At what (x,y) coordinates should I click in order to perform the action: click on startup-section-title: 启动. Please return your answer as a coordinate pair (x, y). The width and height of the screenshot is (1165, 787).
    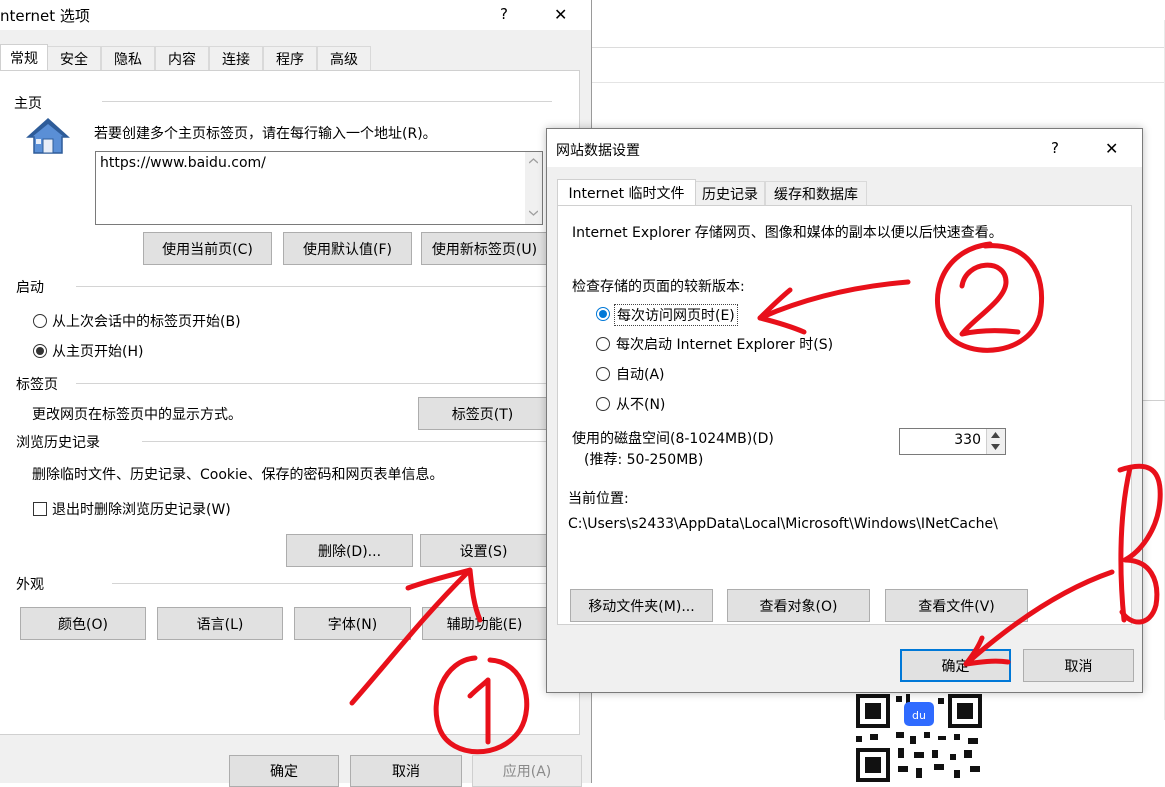
    Looking at the image, I should click on (30, 288).